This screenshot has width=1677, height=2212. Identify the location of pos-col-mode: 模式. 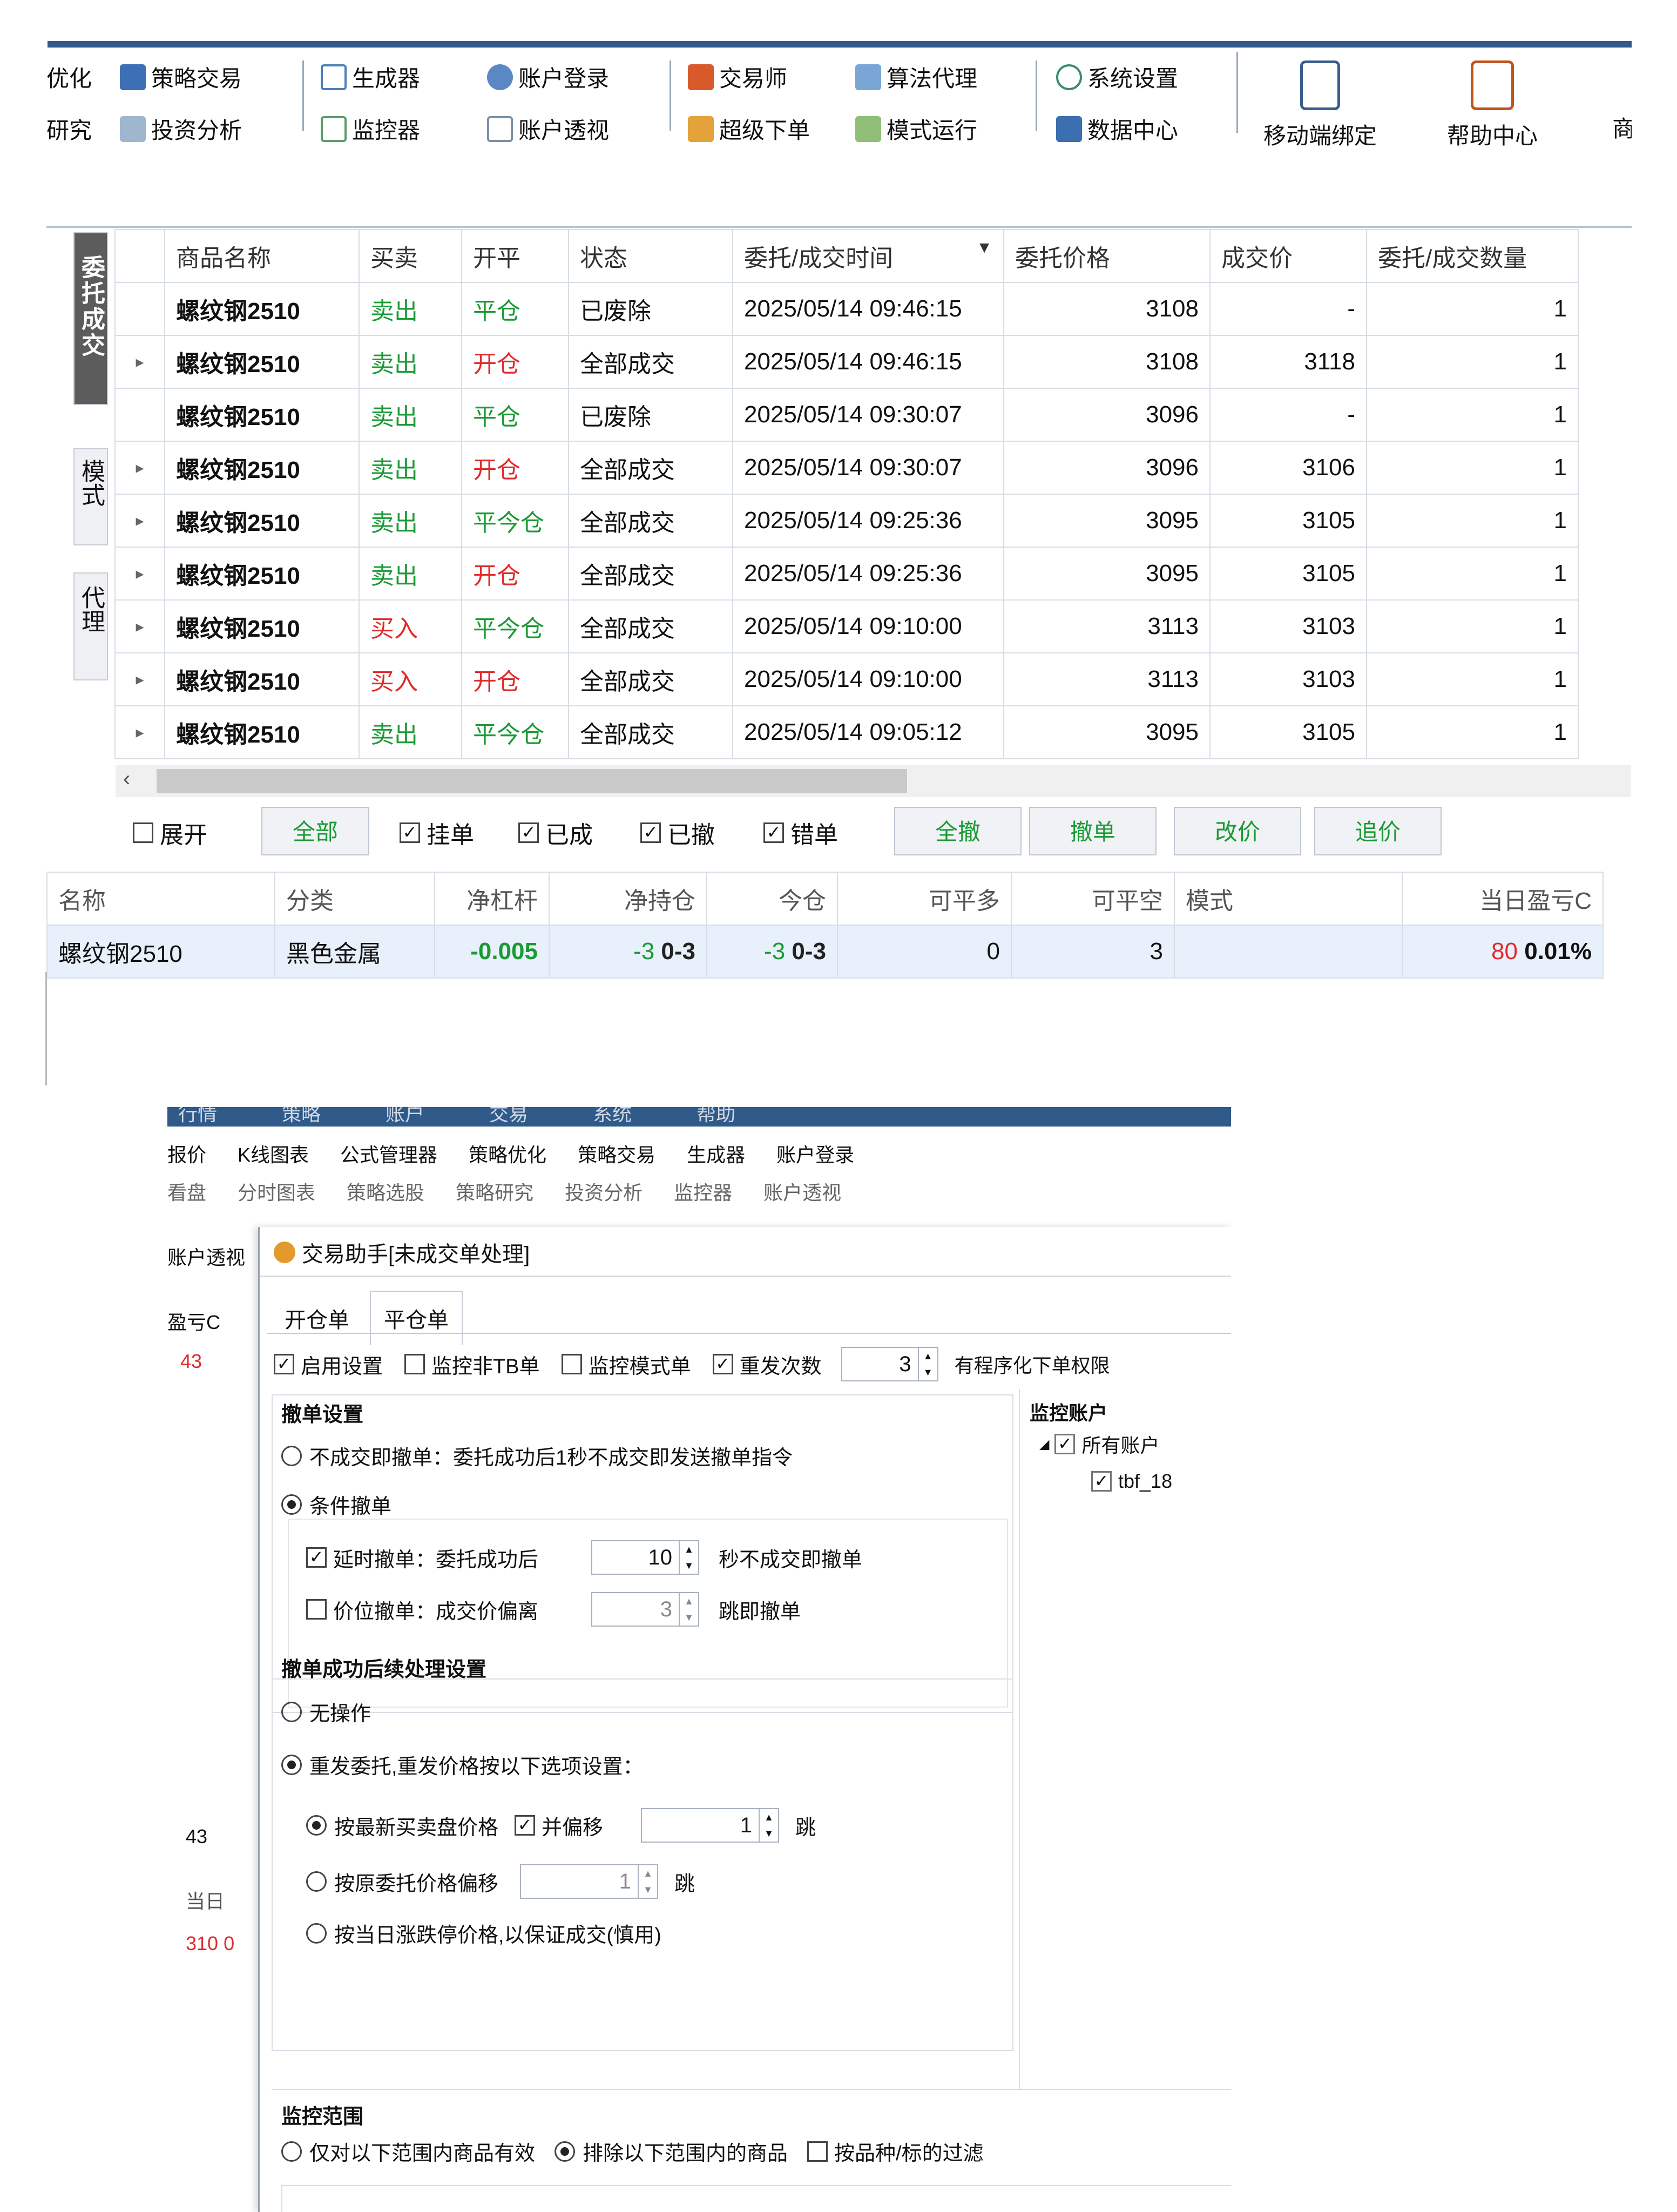
(1288, 899).